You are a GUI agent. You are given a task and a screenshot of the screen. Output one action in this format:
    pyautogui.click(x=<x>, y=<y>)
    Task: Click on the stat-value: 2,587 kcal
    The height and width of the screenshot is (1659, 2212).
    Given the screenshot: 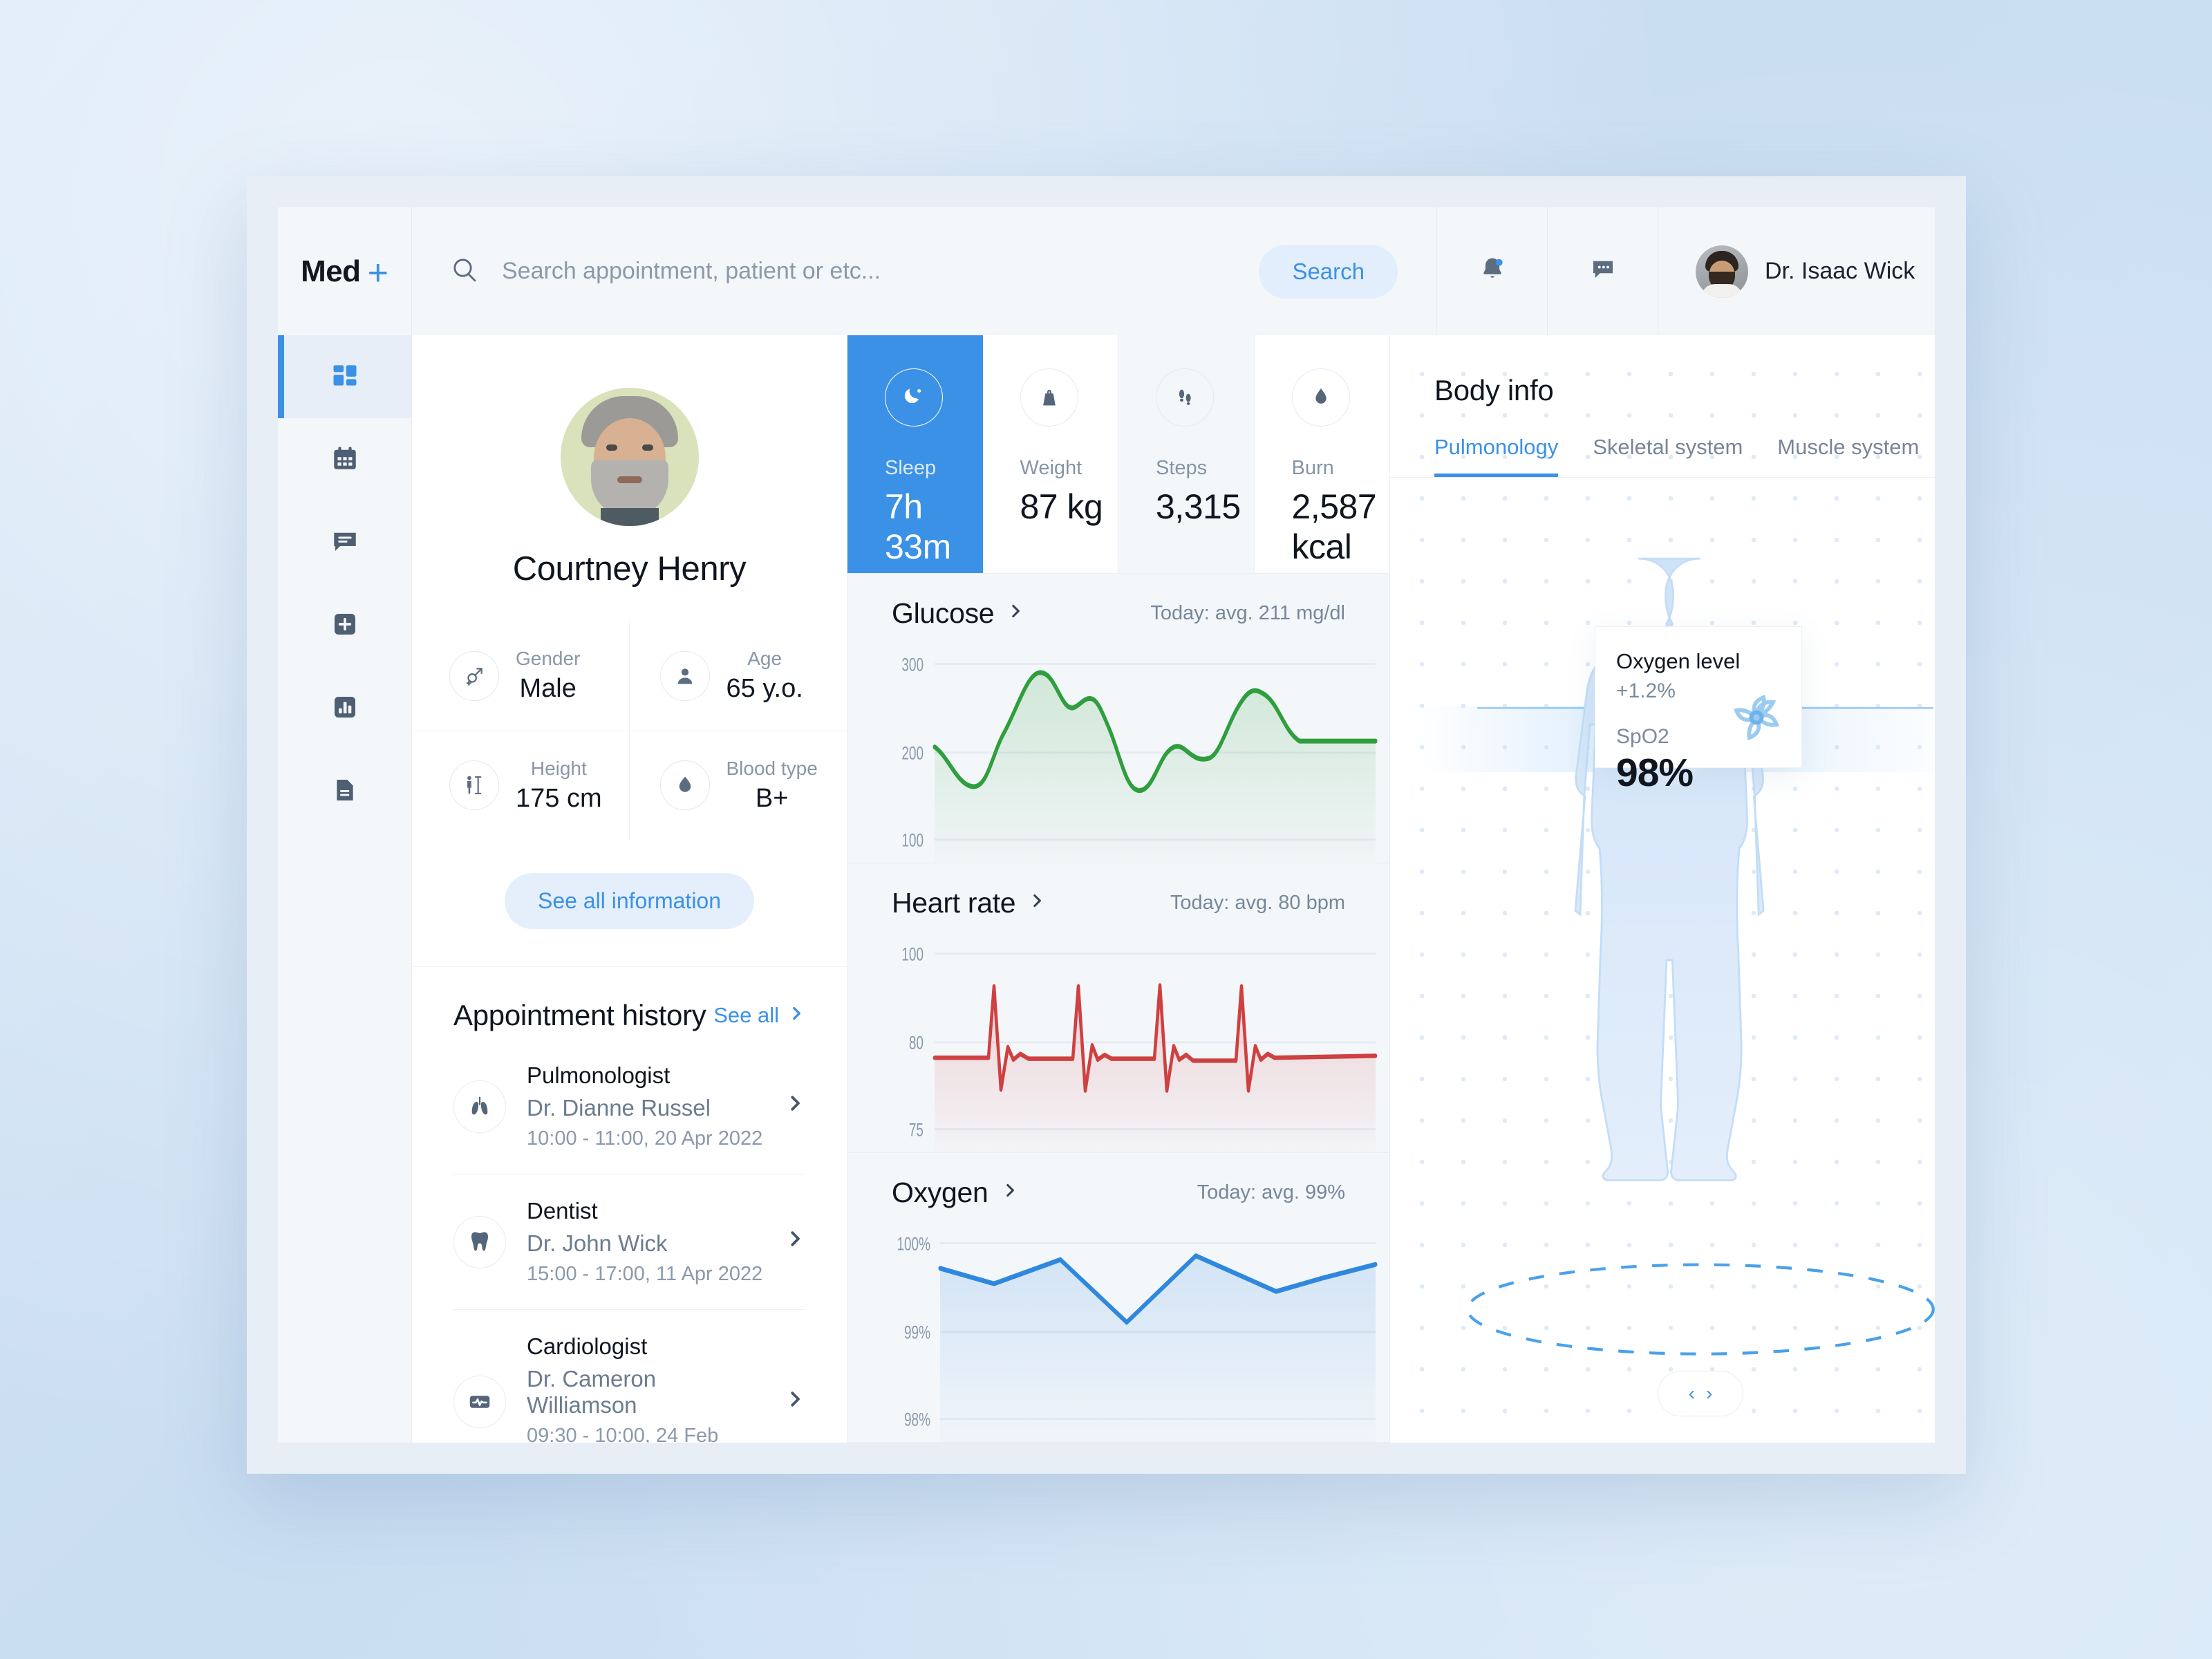 What is the action you would take?
    pyautogui.click(x=1334, y=526)
    